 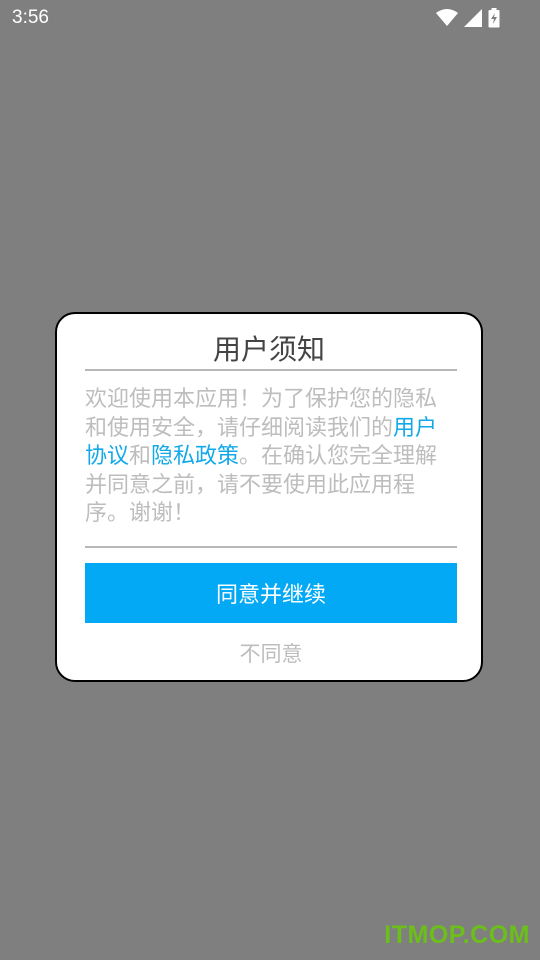 What do you see at coordinates (261, 414) in the screenshot?
I see `message-part-1: 欢迎使用本应用！为了保护您的隐私和使用安全，请仔细阅读我们的` at bounding box center [261, 414].